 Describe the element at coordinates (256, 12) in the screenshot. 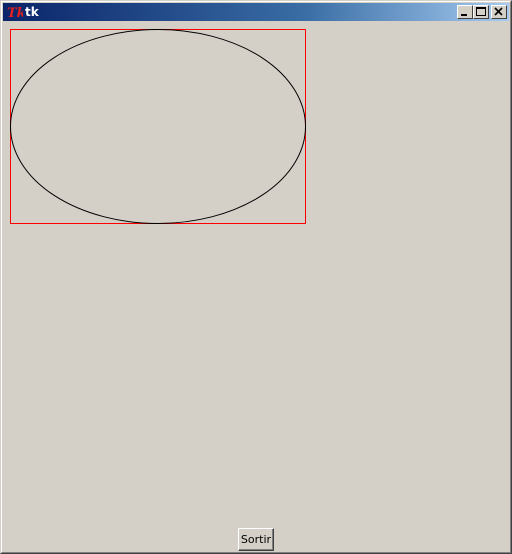

I see `title-bar: Tk tk` at that location.